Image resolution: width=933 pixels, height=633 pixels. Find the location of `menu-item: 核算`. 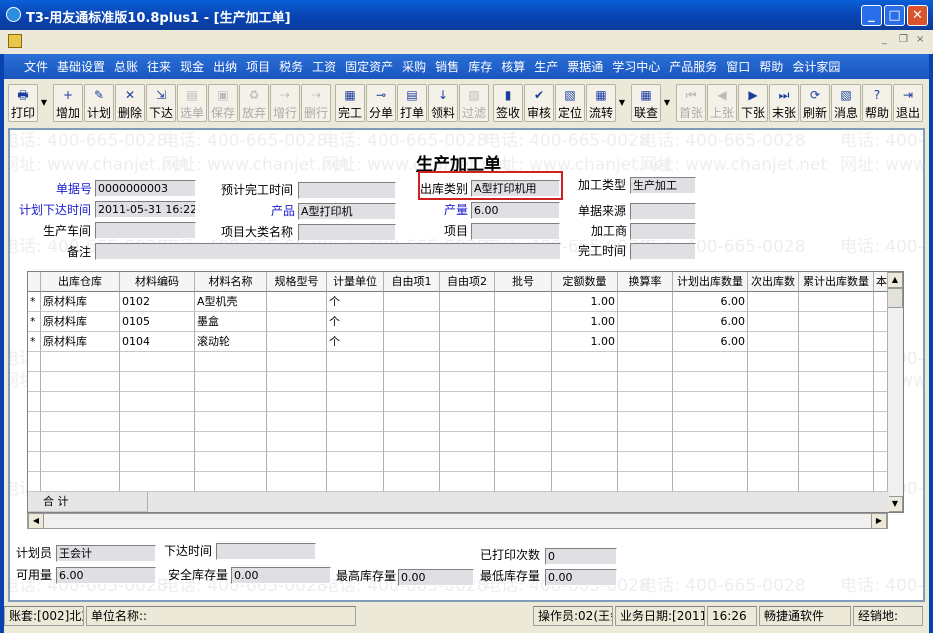

menu-item: 核算 is located at coordinates (513, 66).